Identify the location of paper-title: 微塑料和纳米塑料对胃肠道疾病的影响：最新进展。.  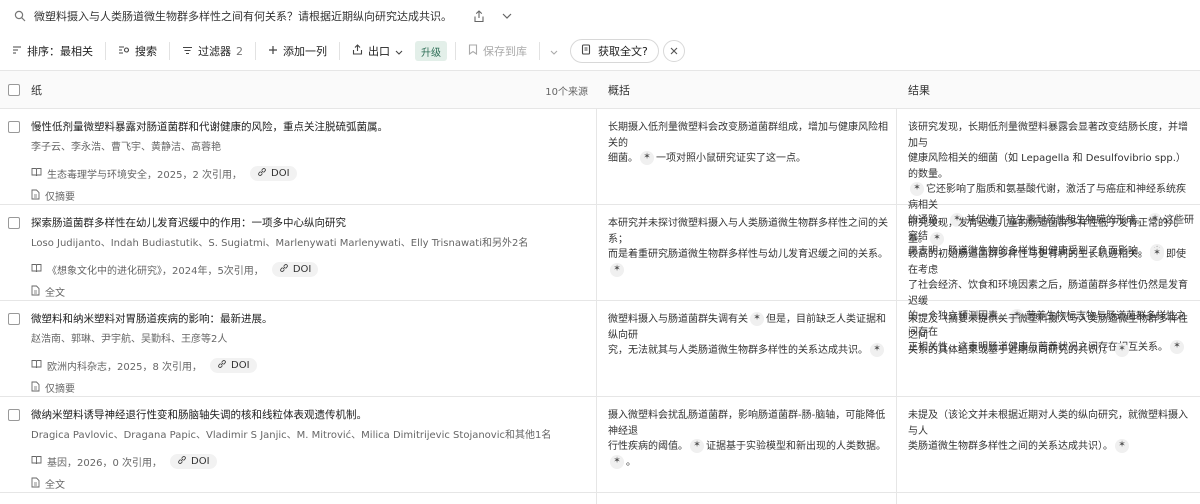
(309, 319).